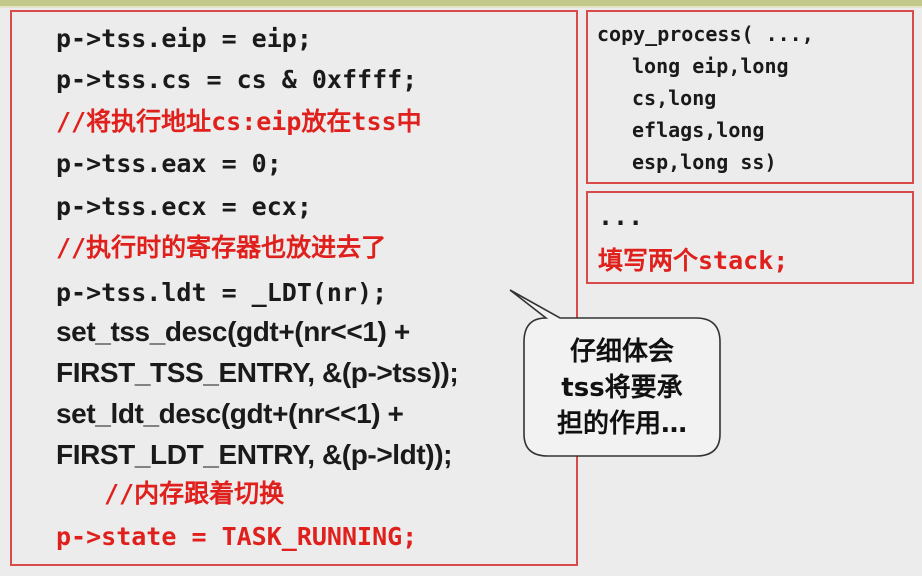 This screenshot has width=922, height=576. Describe the element at coordinates (461, 7) in the screenshot. I see `top-accent-bar-light` at that location.